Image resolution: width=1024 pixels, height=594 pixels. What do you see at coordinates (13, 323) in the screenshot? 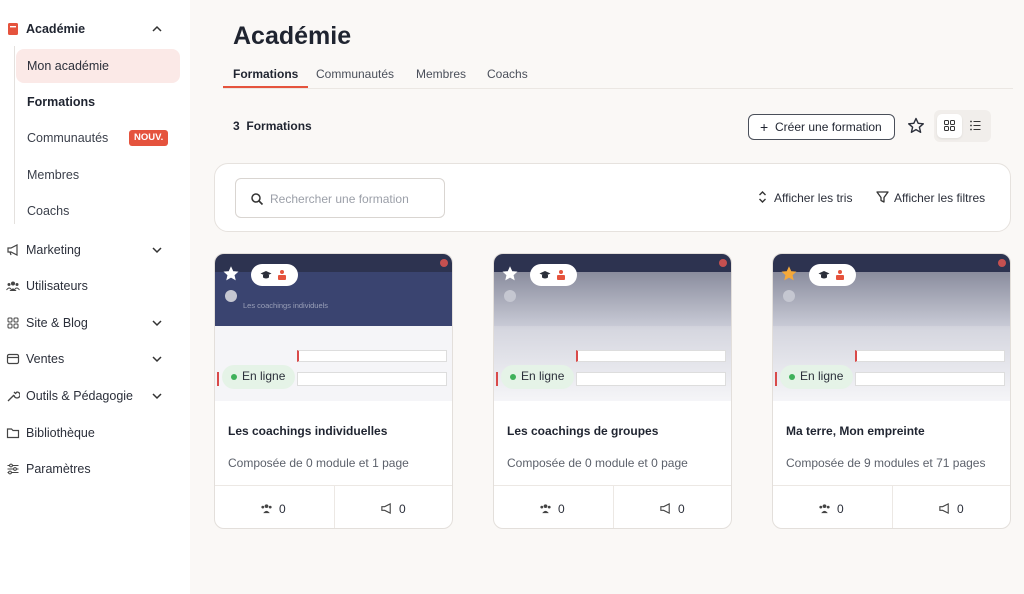
I see `grid-icon` at bounding box center [13, 323].